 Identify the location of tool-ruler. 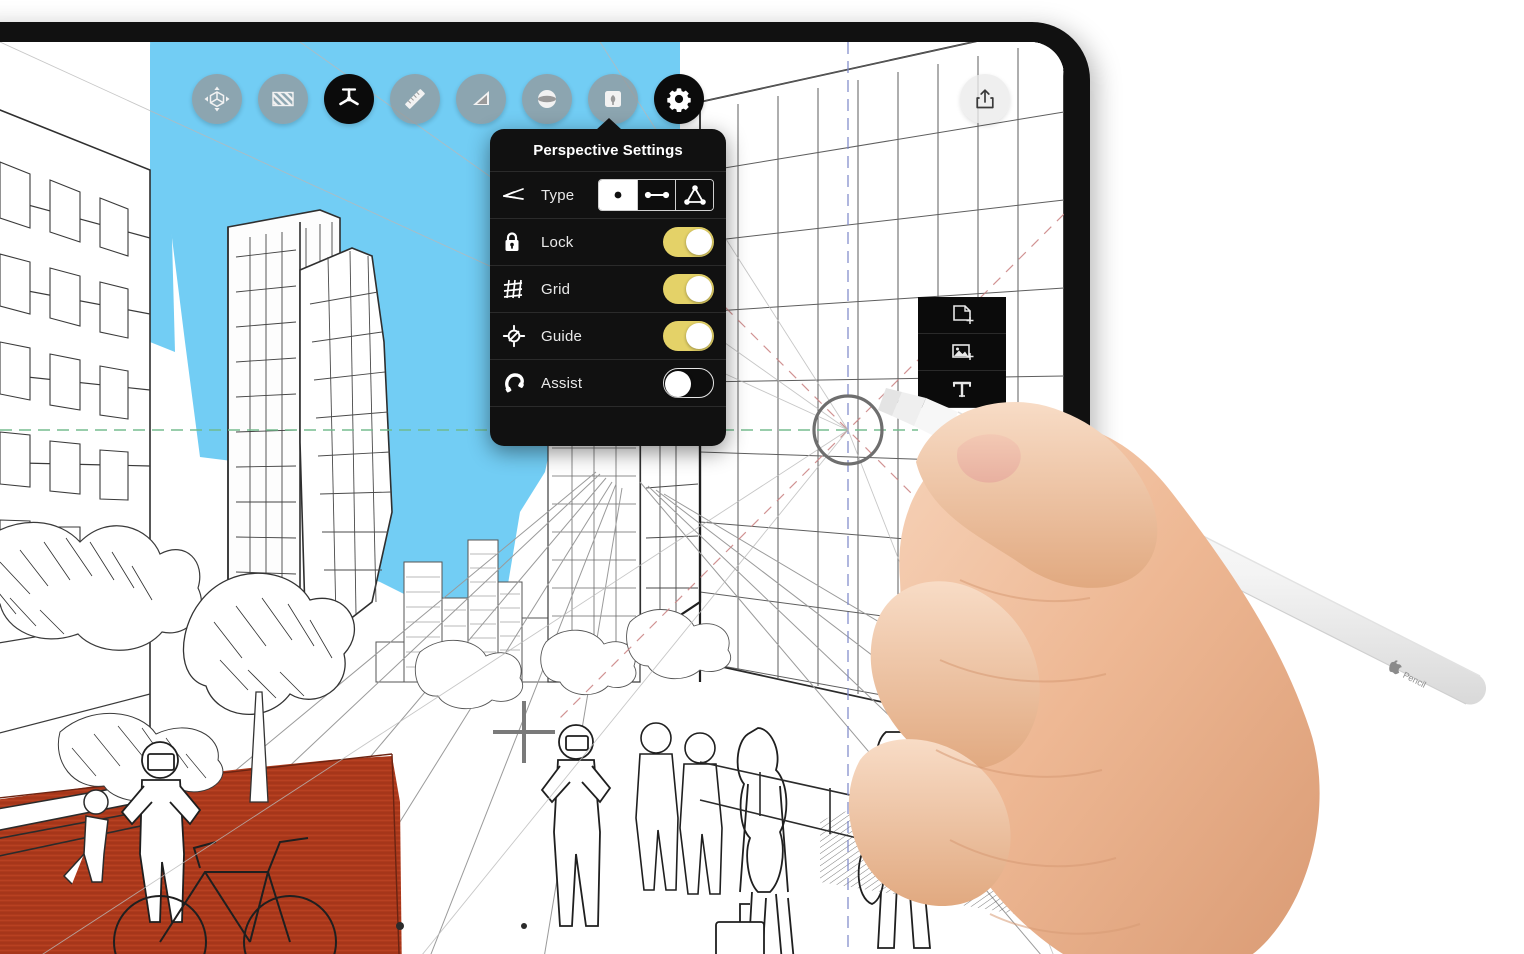
(415, 99).